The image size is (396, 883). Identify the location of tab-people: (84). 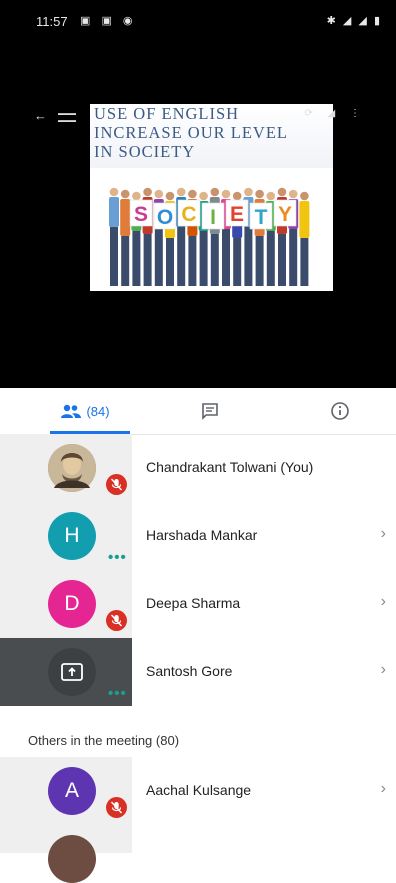
(85, 411).